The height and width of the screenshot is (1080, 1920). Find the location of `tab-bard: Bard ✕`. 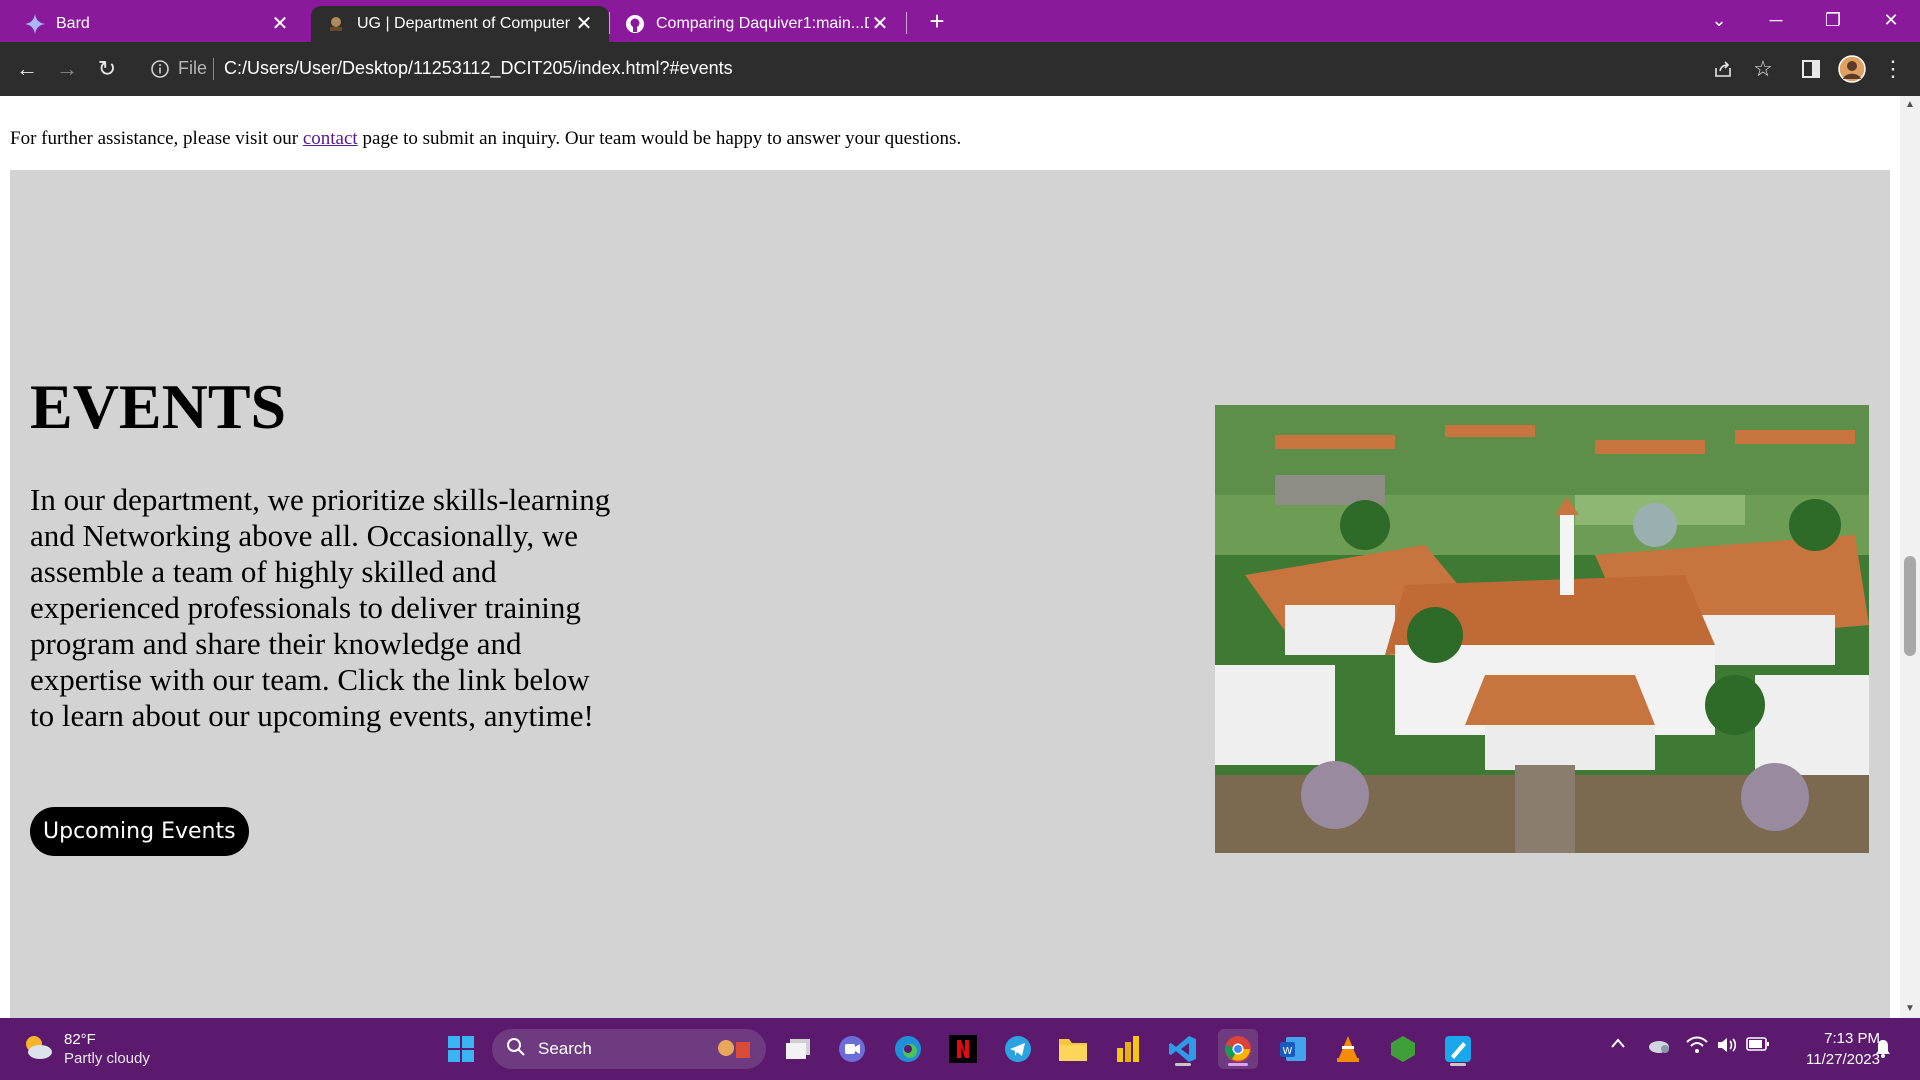

tab-bard: Bard ✕ is located at coordinates (157, 24).